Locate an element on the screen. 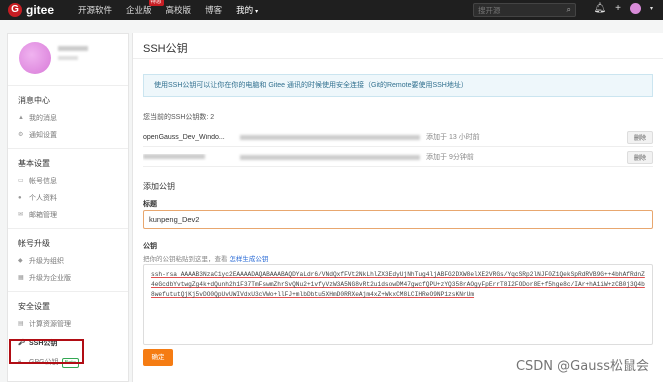 Image resolution: width=663 pixels, height=382 pixels. key-title-link is located at coordinates (189, 157).